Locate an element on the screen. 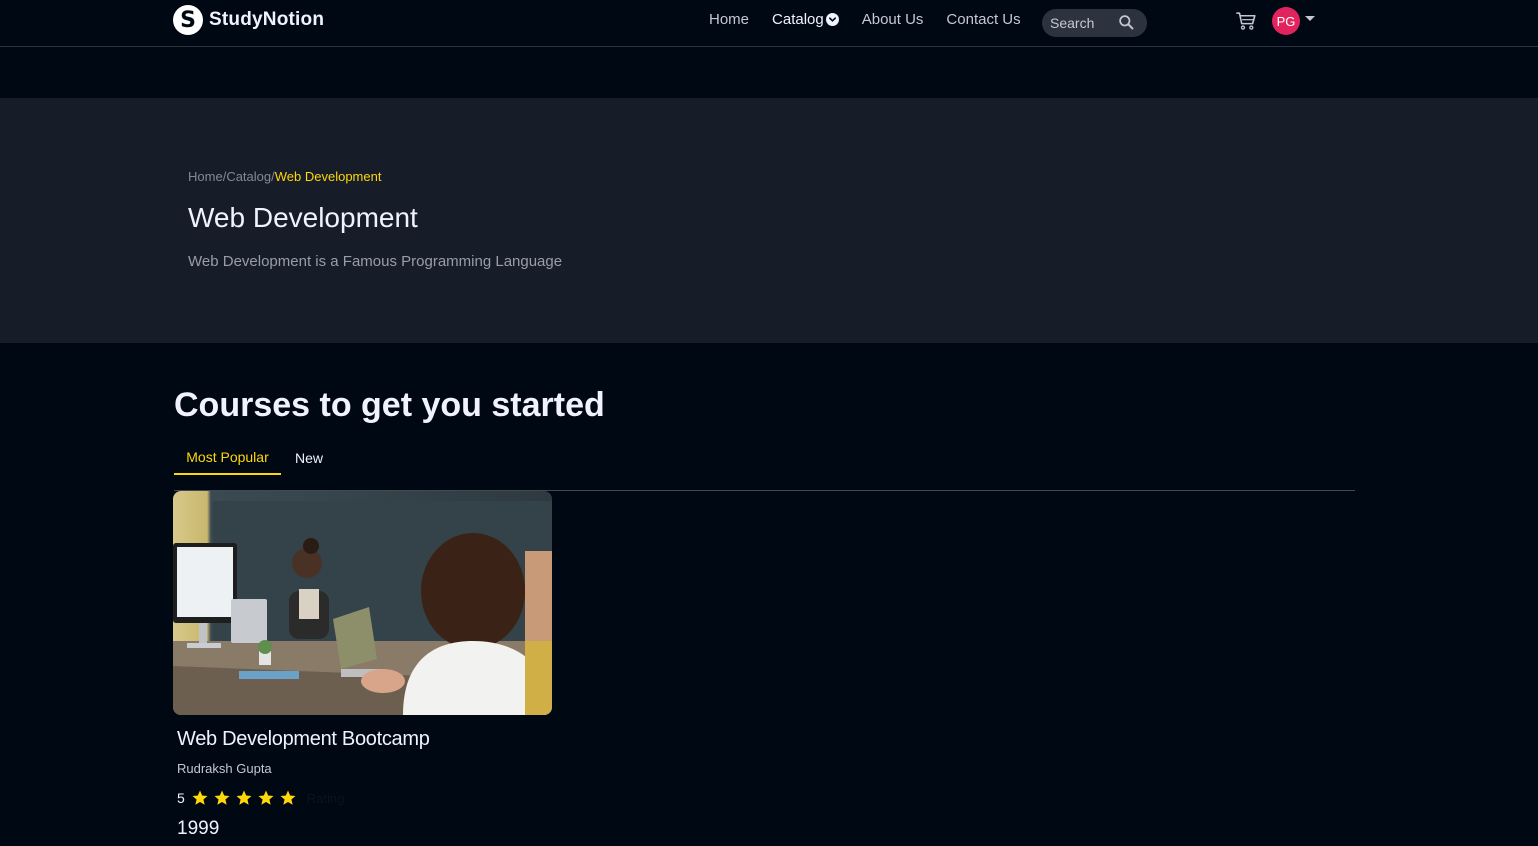  course-rating: 5 Rating is located at coordinates (260, 798).